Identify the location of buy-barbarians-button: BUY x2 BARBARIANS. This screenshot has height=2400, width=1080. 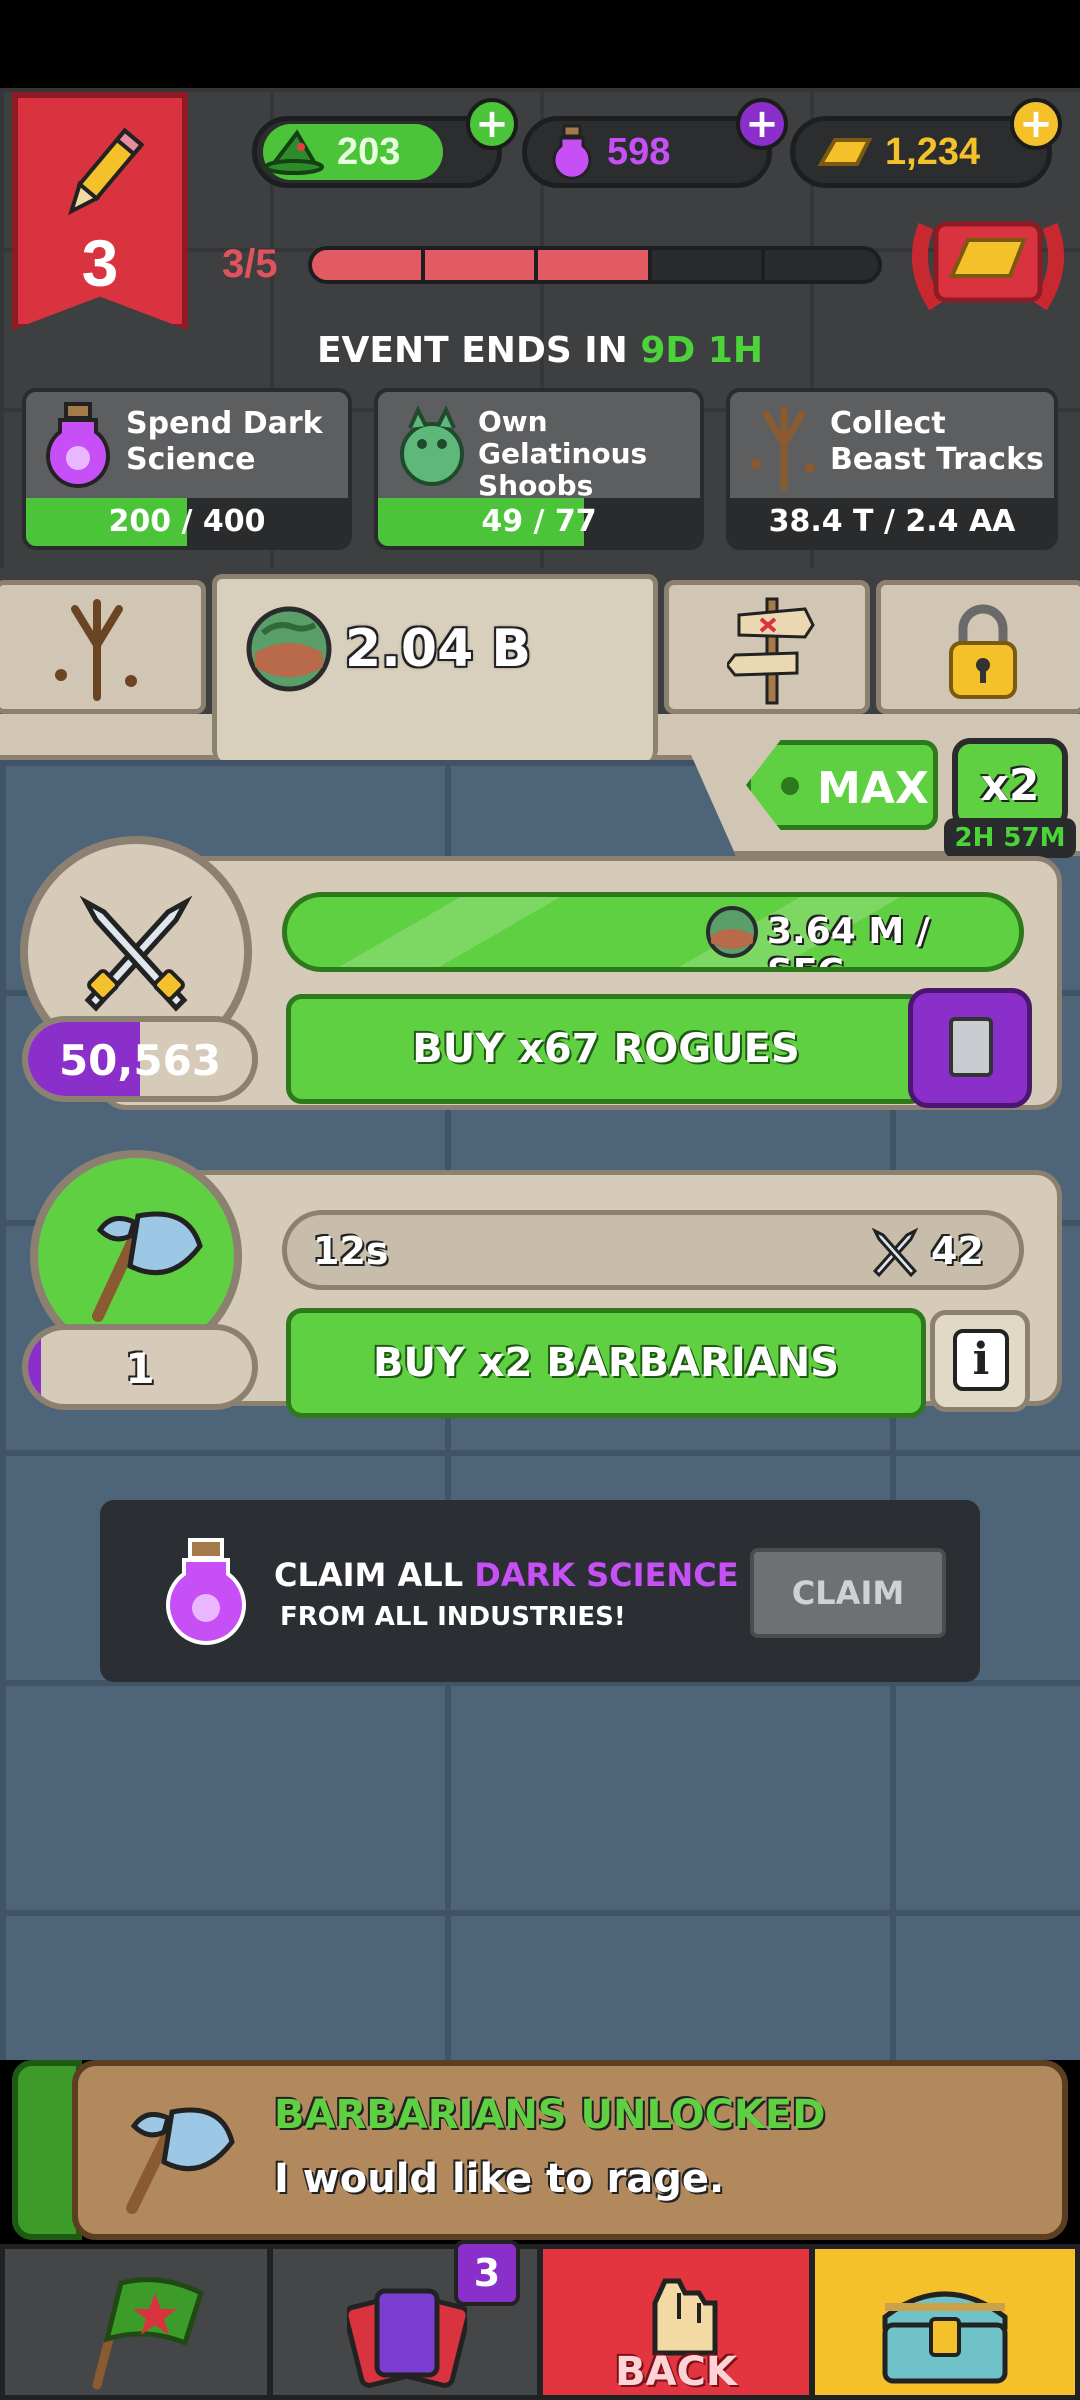
(606, 1363).